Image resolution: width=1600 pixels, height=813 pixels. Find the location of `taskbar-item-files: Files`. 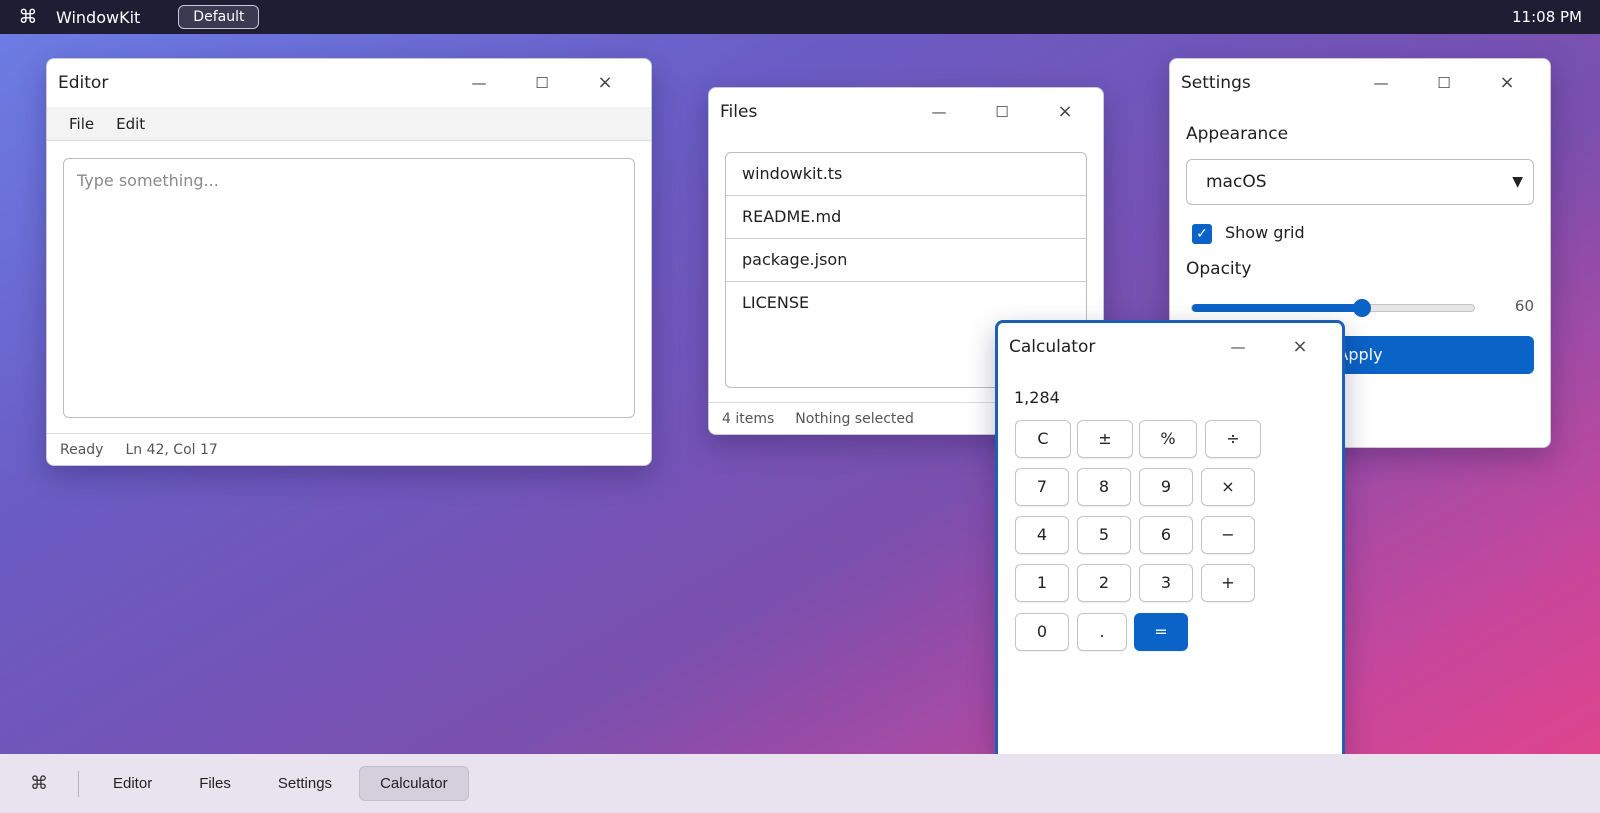

taskbar-item-files: Files is located at coordinates (215, 783).